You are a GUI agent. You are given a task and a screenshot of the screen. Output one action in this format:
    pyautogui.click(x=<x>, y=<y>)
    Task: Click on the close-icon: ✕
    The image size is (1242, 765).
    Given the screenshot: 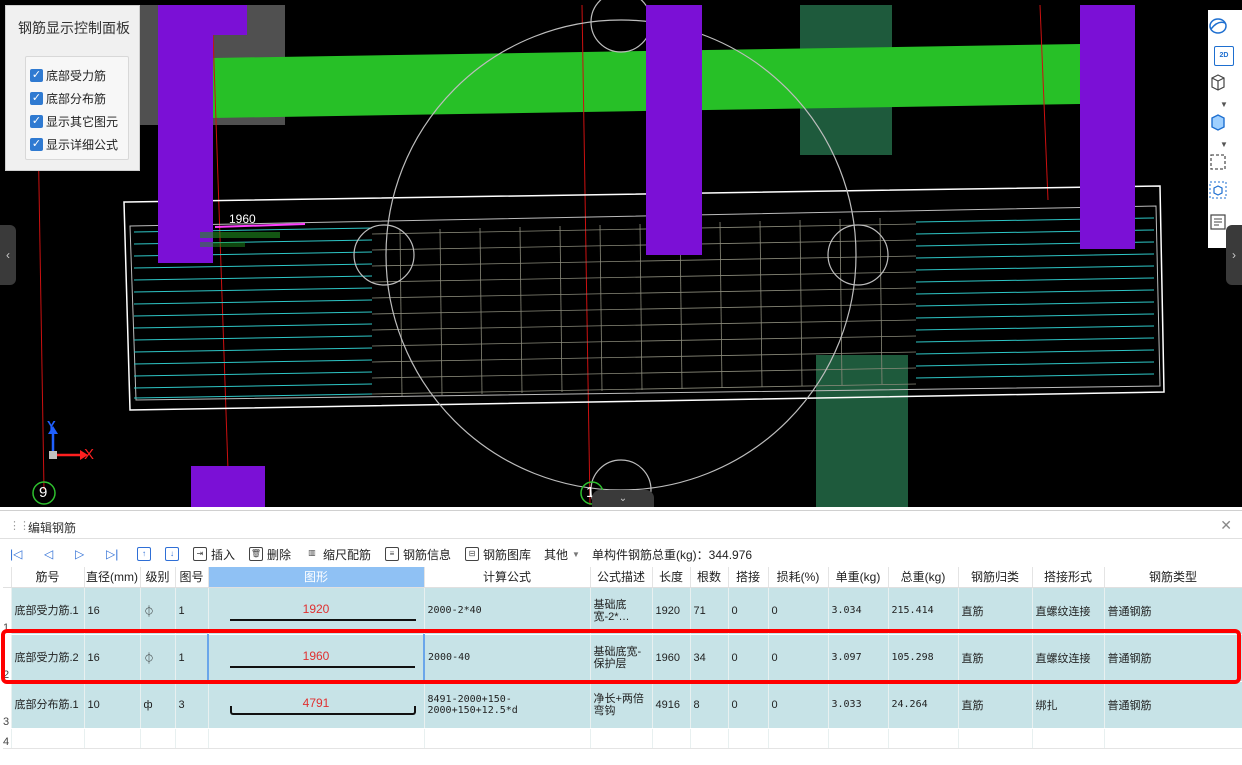 What is the action you would take?
    pyautogui.click(x=1226, y=525)
    